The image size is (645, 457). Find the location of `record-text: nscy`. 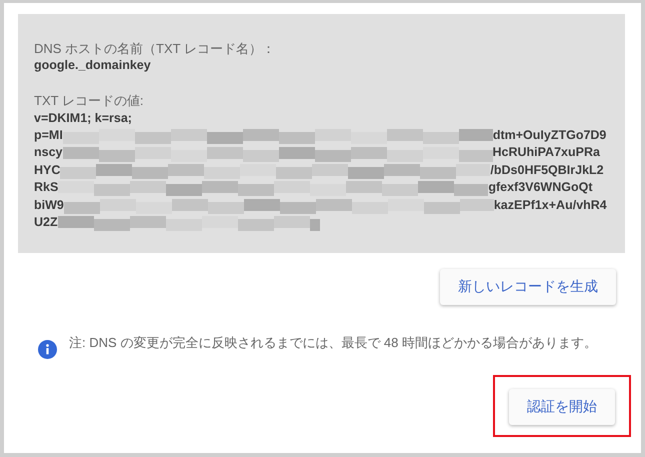

record-text: nscy is located at coordinates (48, 153).